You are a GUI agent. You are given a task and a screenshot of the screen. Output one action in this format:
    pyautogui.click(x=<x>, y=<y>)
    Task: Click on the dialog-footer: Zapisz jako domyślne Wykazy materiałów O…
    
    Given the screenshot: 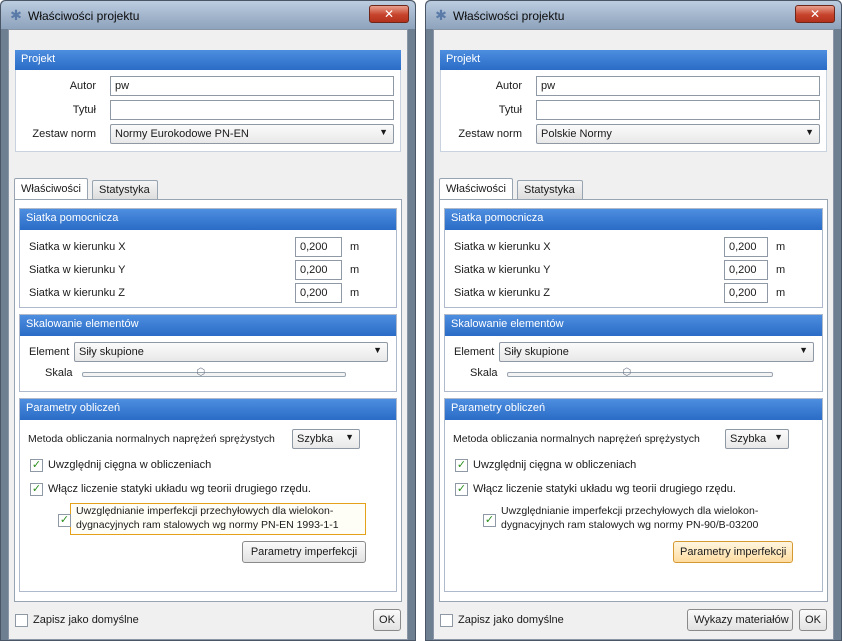 What is the action you would take?
    pyautogui.click(x=633, y=621)
    